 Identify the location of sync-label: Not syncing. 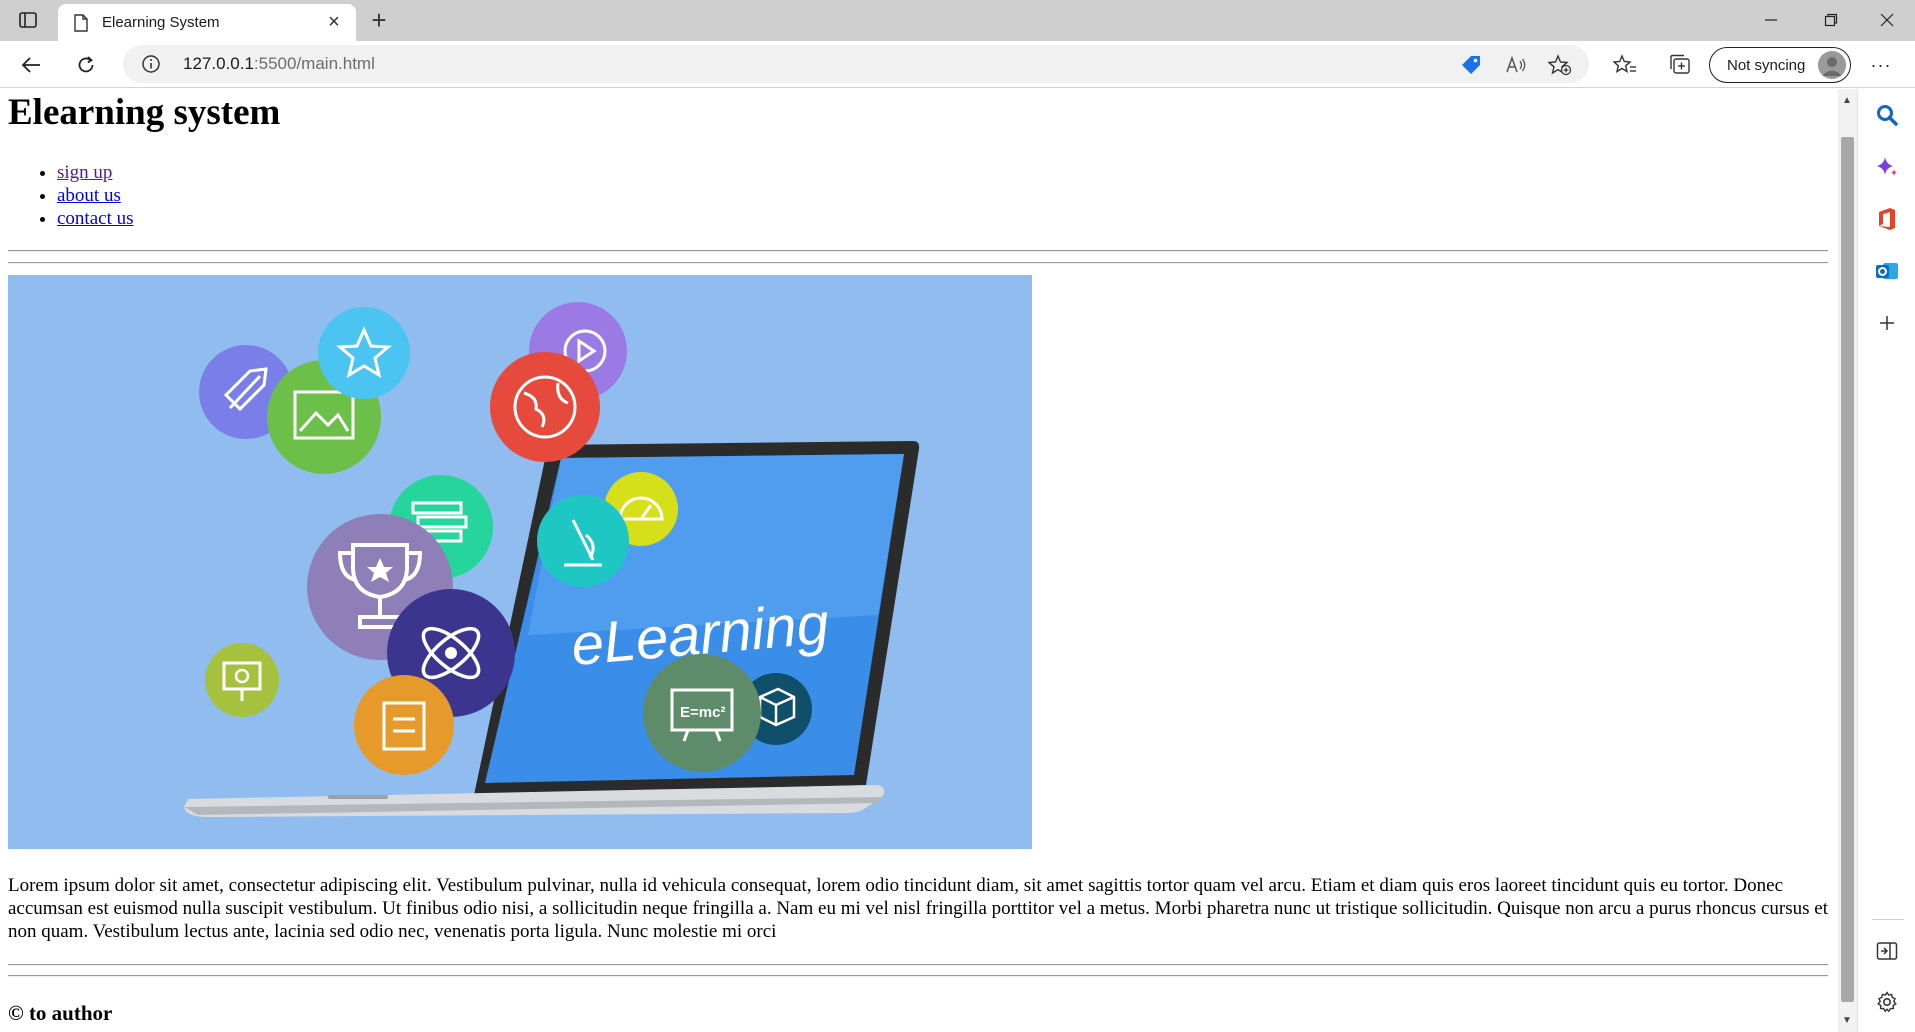
(1766, 65).